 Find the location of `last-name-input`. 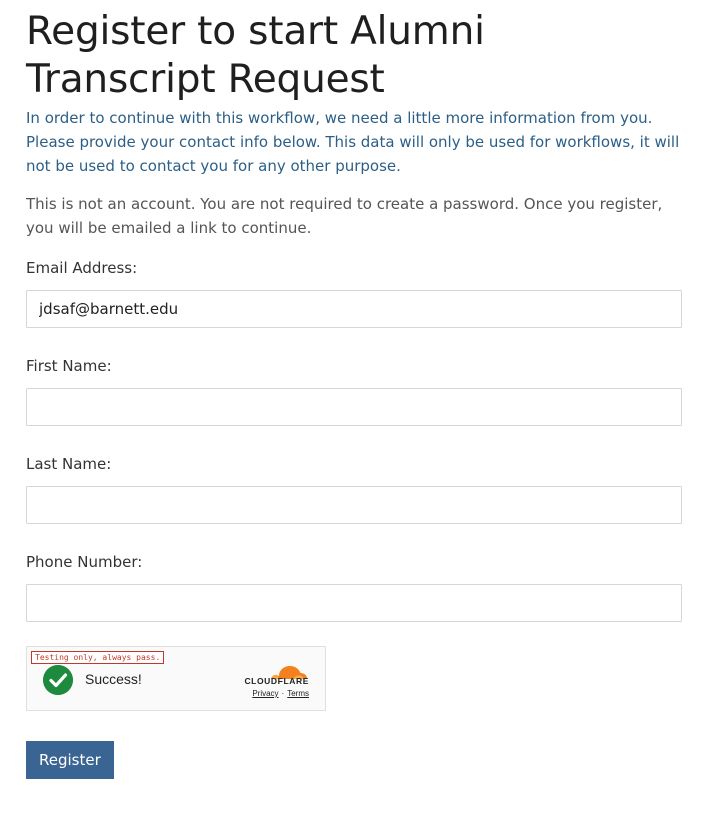

last-name-input is located at coordinates (354, 505).